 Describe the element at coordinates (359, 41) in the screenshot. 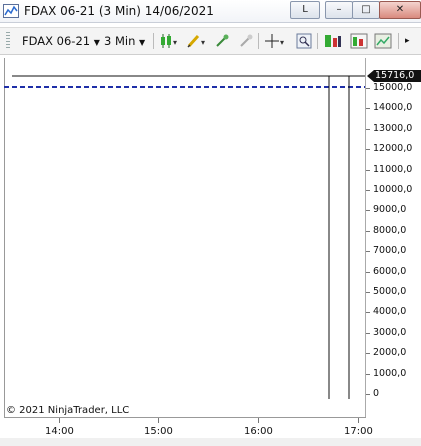

I see `indicators-icon` at that location.